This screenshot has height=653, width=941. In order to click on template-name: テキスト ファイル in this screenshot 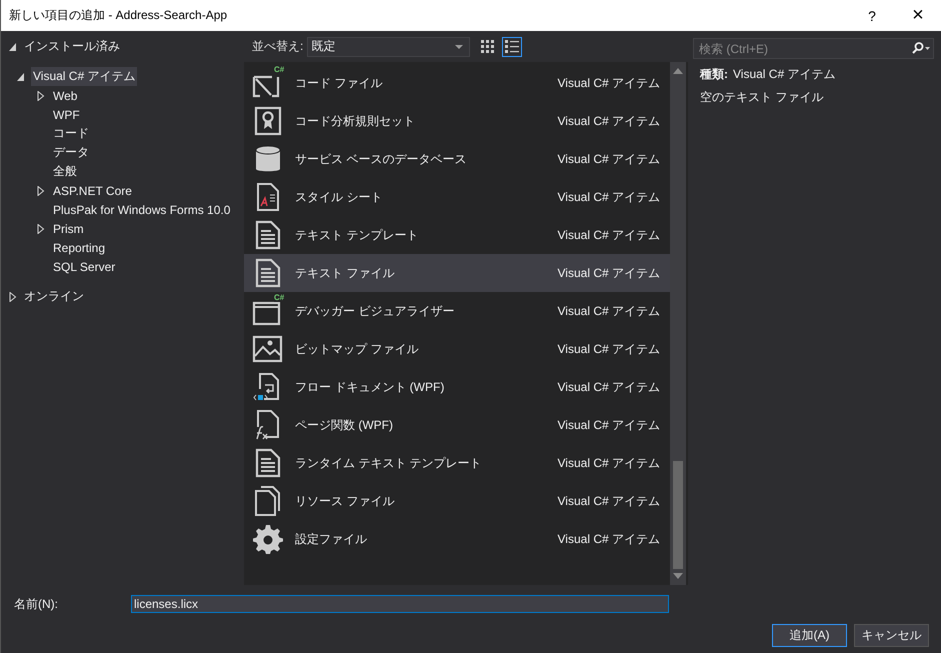, I will do `click(345, 273)`.